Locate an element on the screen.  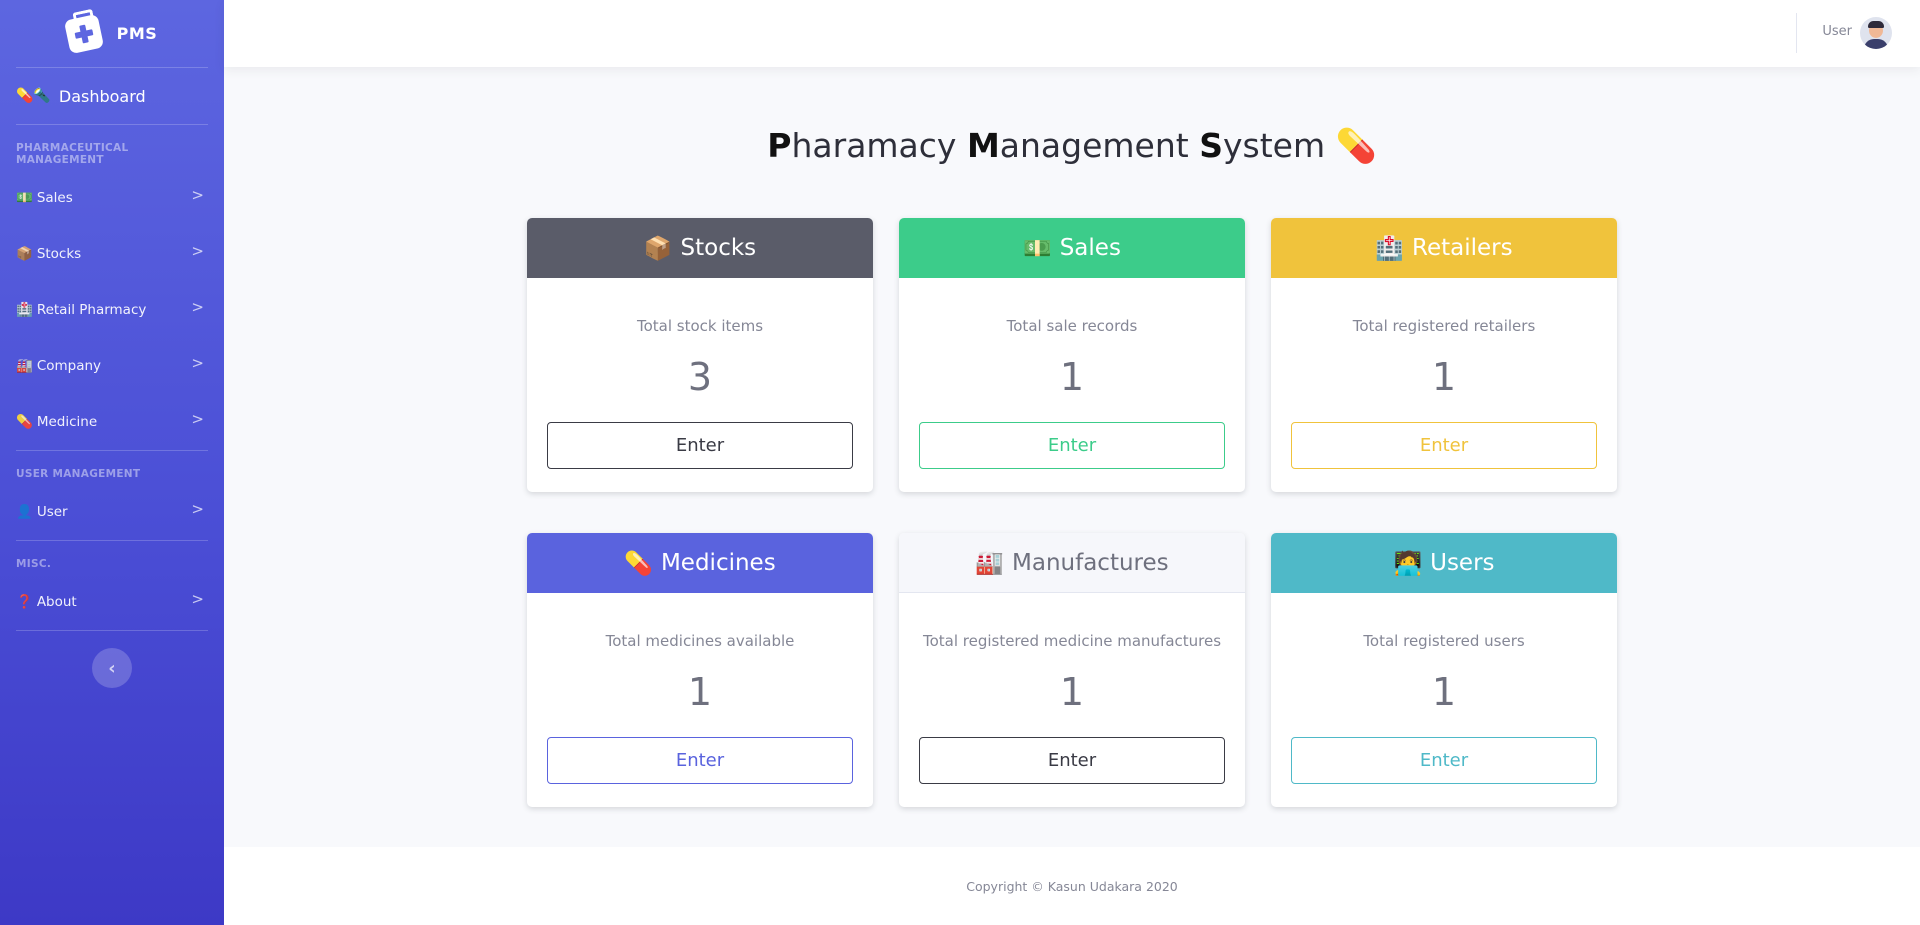
card-header: 💊 Medicines is located at coordinates (700, 563).